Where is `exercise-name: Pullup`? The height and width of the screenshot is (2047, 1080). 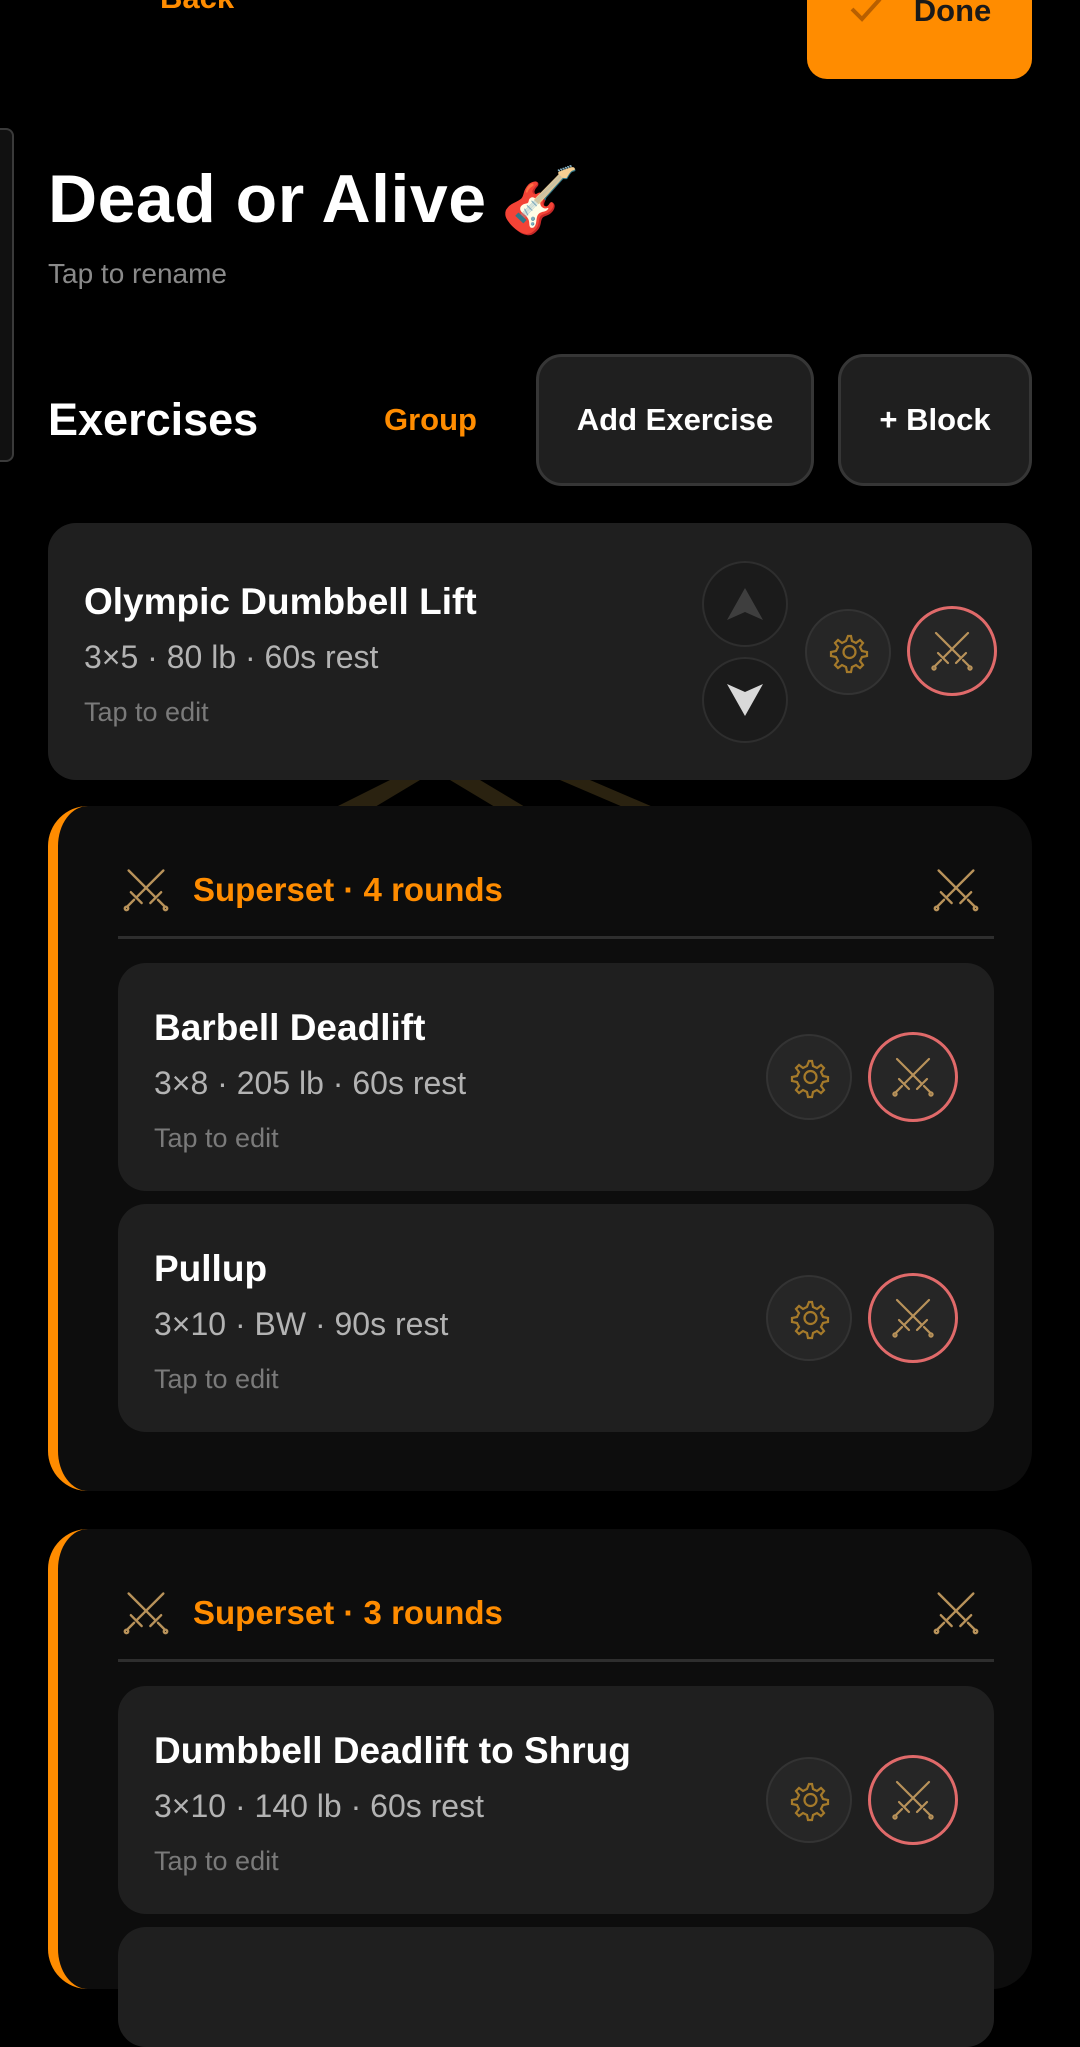
exercise-name: Pullup is located at coordinates (211, 1268).